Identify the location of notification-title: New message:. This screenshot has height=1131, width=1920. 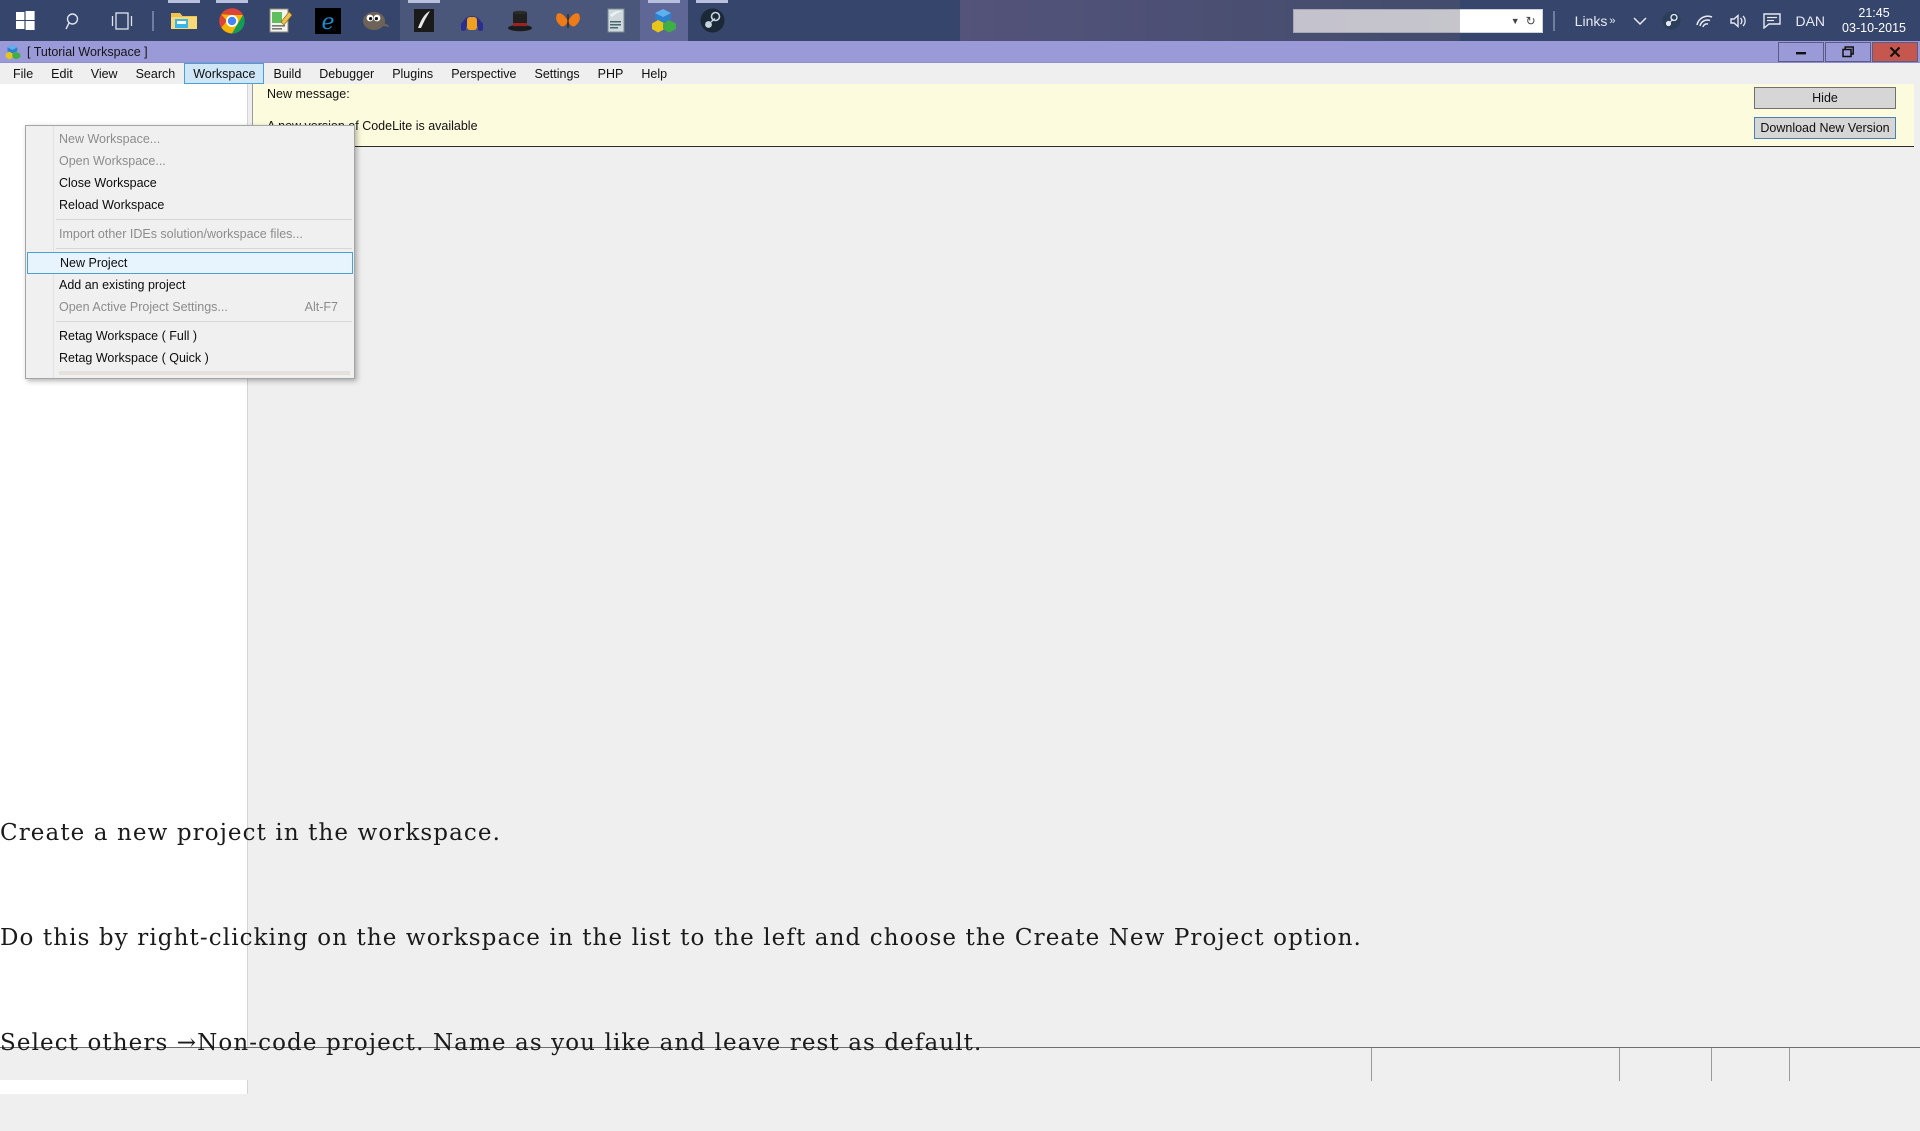
(308, 94).